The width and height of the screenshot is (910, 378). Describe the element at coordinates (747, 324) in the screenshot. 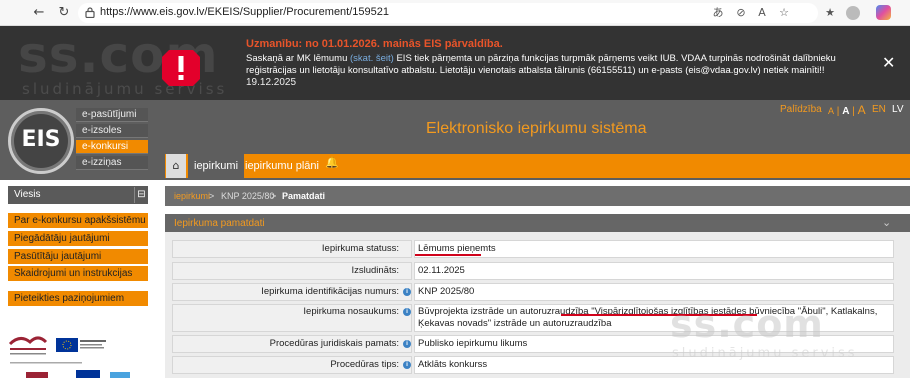

I see `watermark: ss.com` at that location.